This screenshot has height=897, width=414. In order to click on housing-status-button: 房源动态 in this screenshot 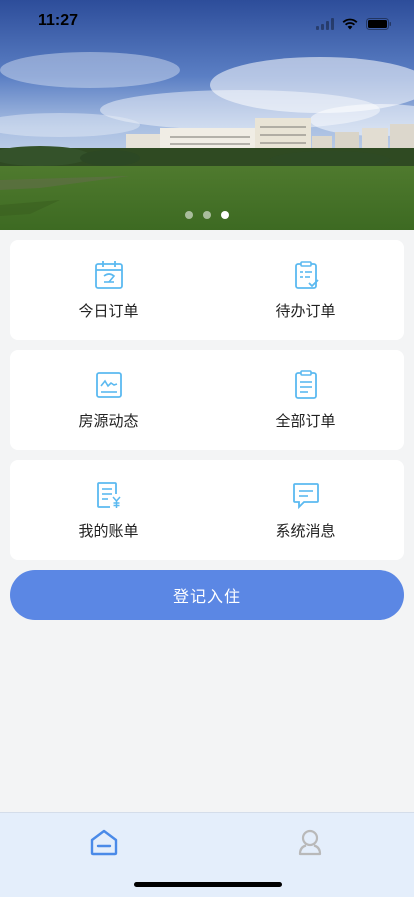, I will do `click(108, 400)`.